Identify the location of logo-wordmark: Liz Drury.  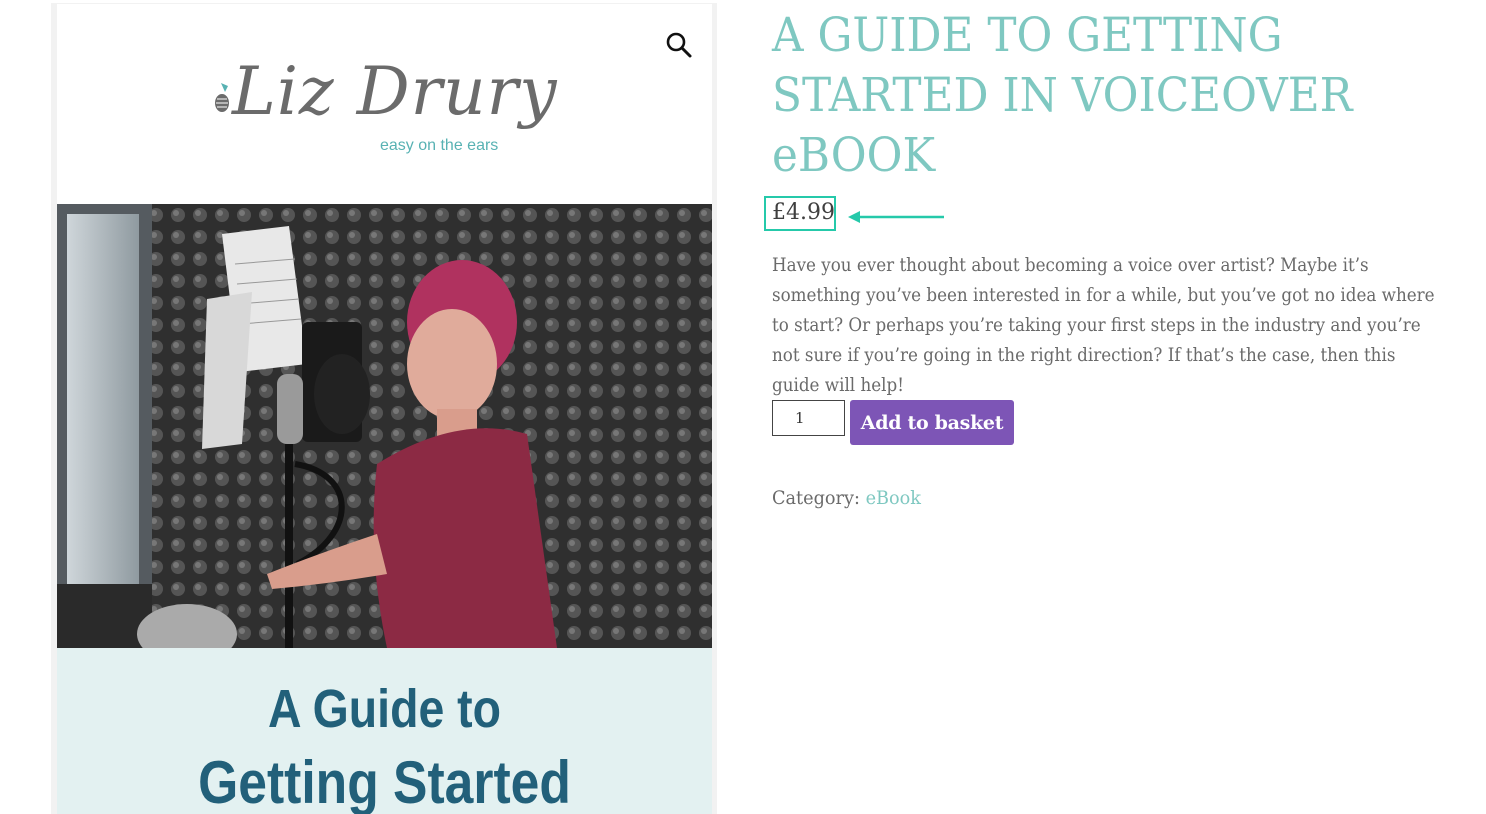
(395, 91).